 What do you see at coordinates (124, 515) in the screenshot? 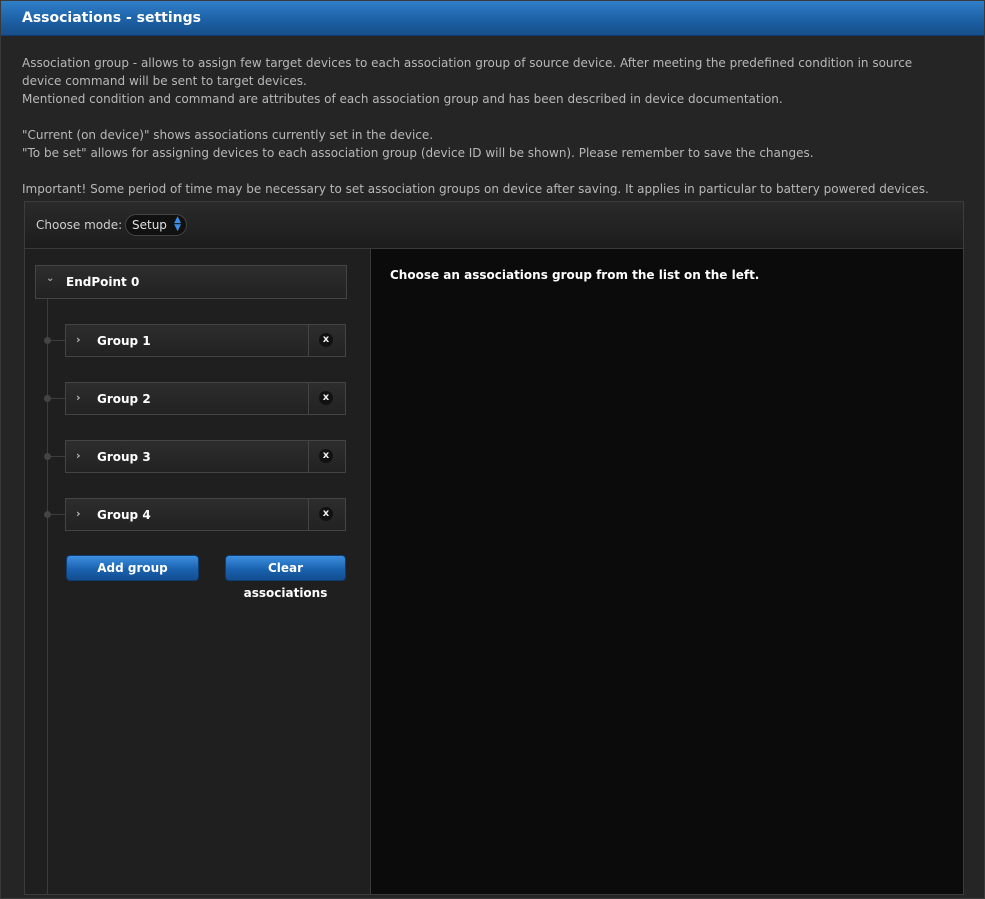
I see `group-label: Group 4` at bounding box center [124, 515].